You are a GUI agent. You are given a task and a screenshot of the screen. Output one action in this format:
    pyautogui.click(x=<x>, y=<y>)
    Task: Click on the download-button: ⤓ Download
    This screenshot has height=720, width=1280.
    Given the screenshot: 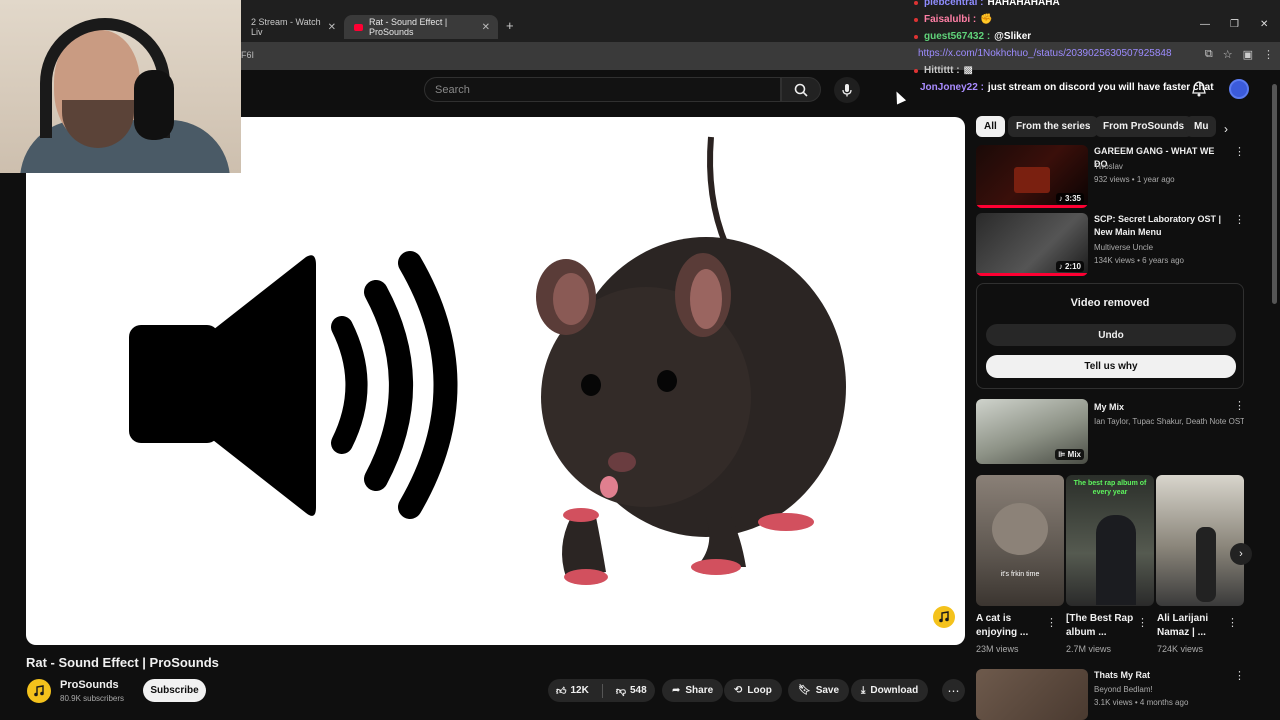 What is the action you would take?
    pyautogui.click(x=890, y=690)
    